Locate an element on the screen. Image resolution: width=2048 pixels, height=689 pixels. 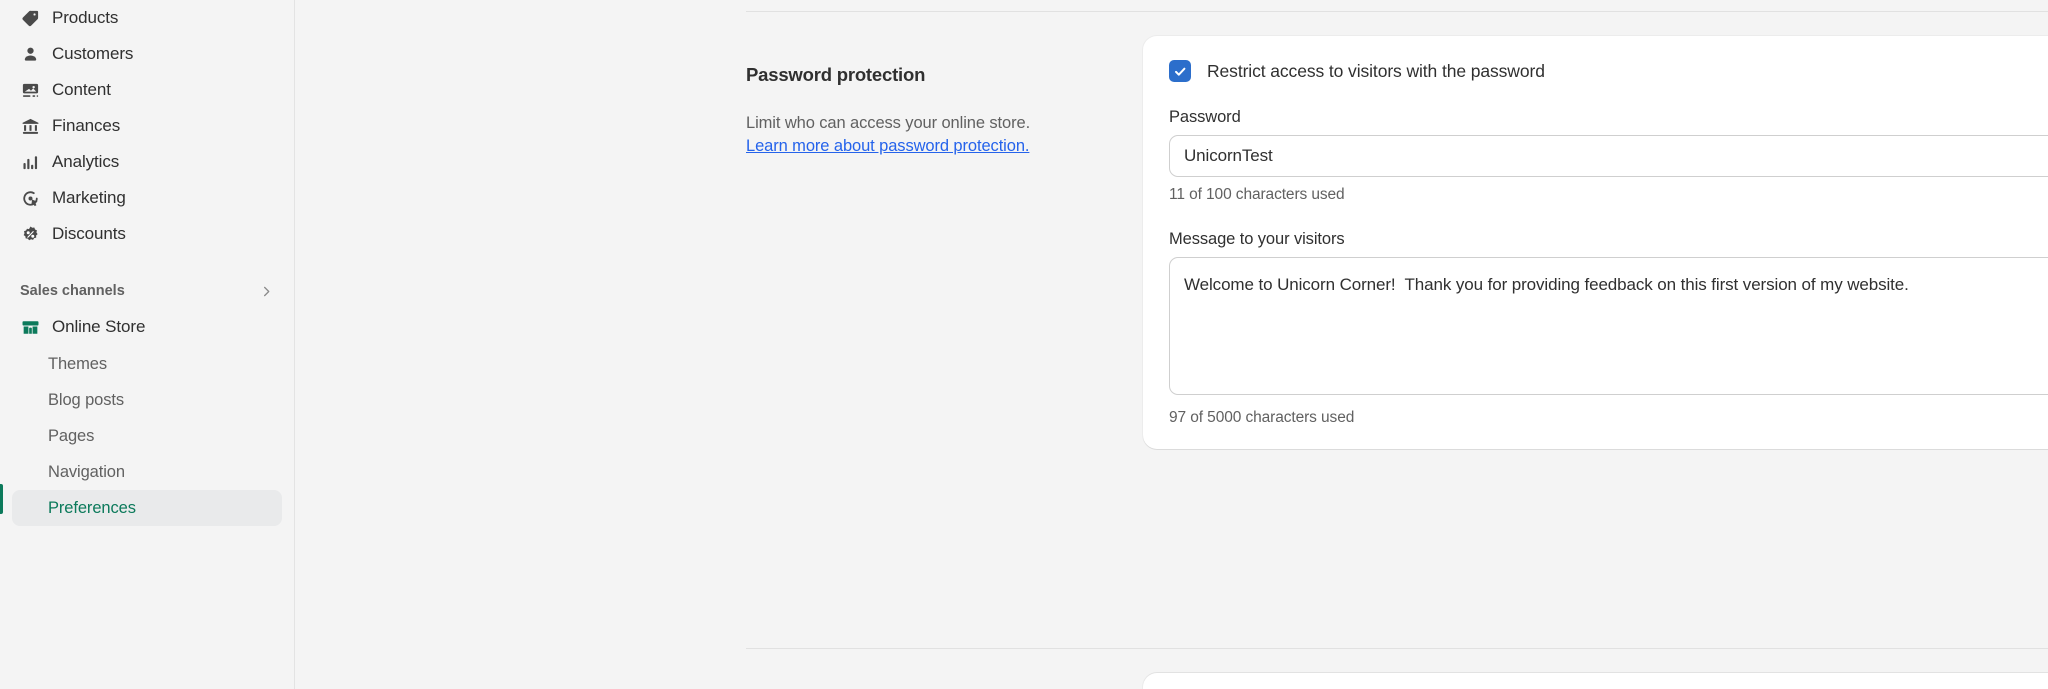
bank-icon is located at coordinates (30, 126).